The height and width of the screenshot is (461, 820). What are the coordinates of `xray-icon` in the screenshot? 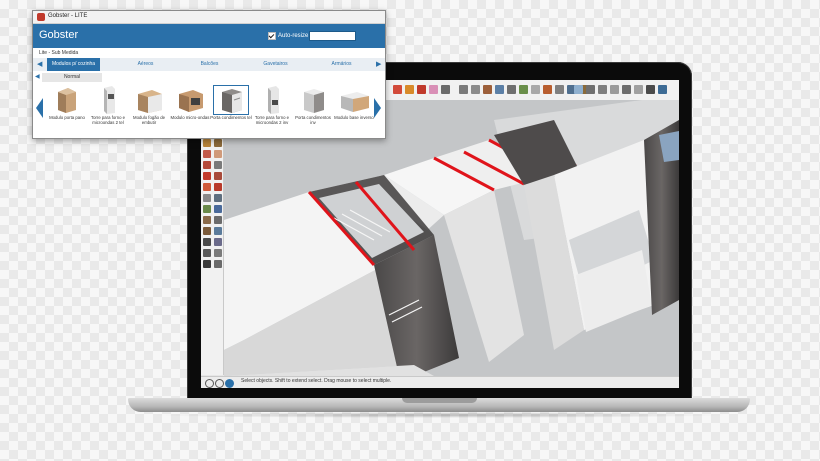 It's located at (650, 89).